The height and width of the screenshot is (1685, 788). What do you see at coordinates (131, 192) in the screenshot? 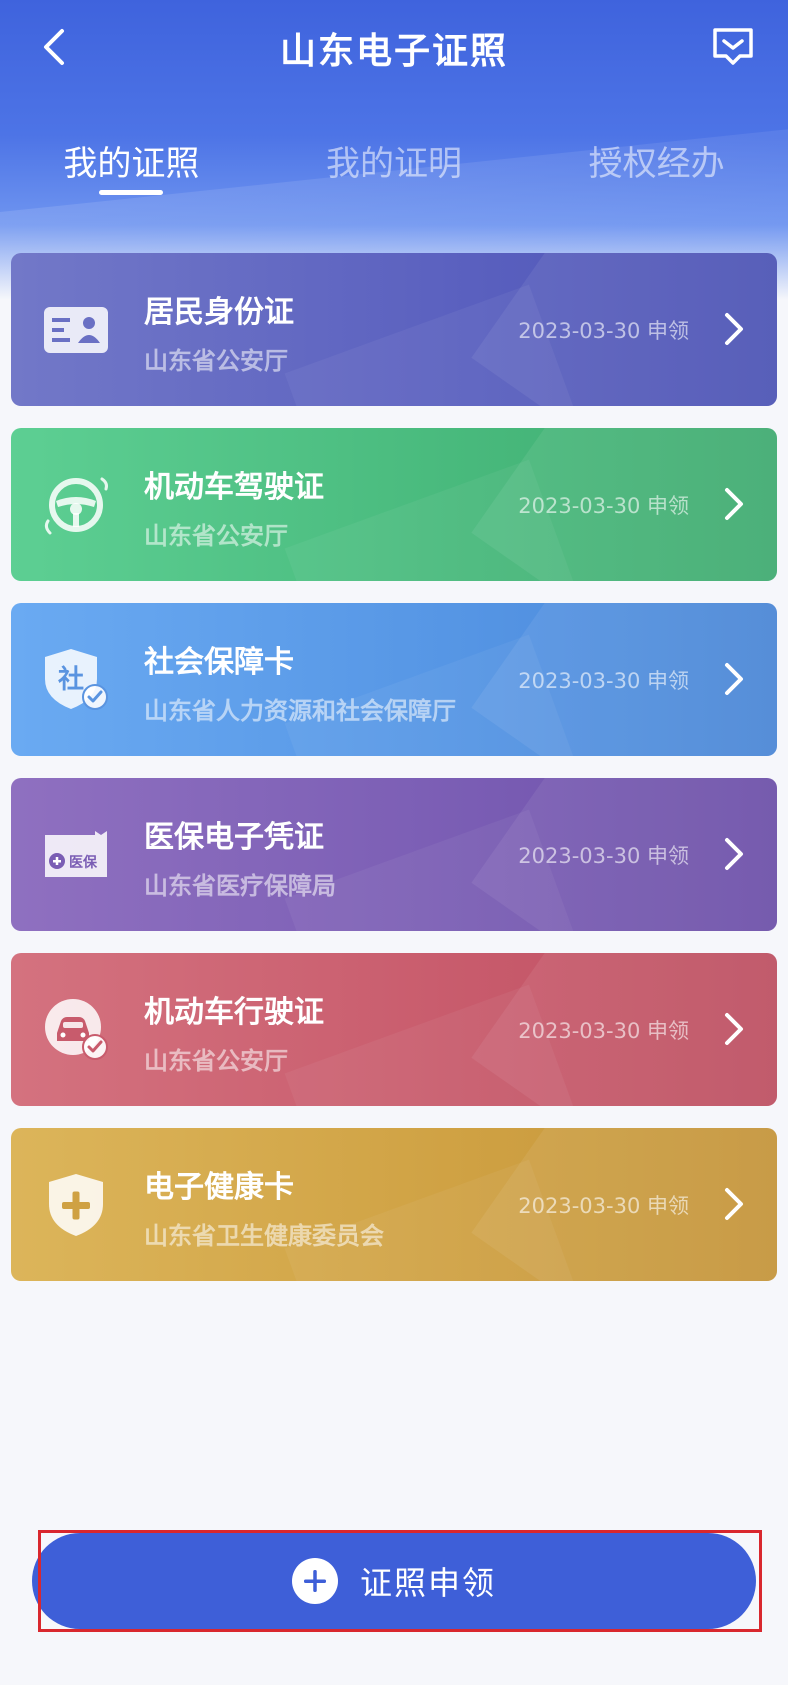
I see `tab-active-indicator` at bounding box center [131, 192].